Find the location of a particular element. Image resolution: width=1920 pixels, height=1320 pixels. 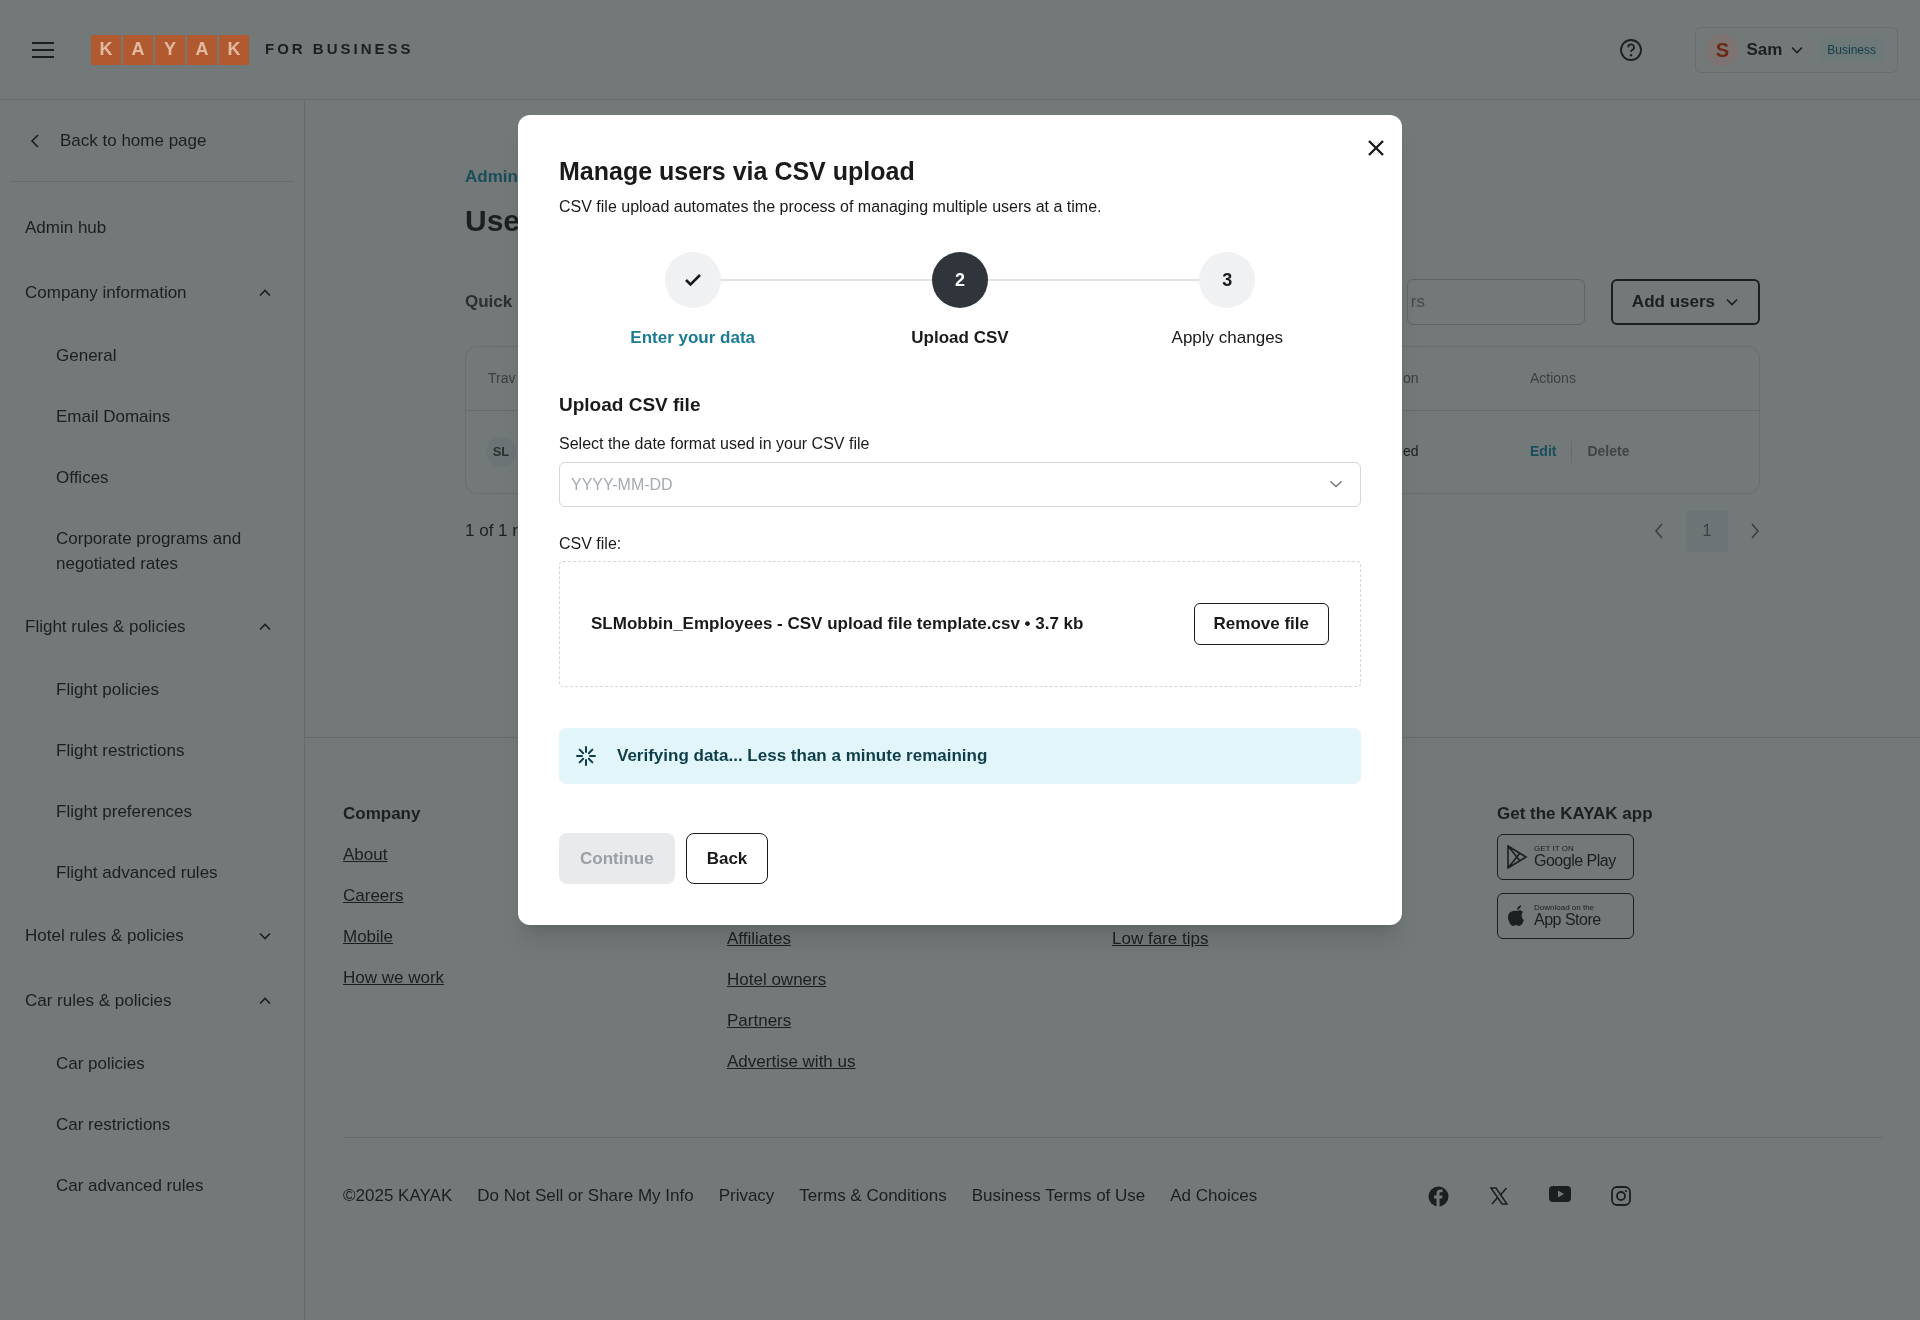

account-menu: S Sam Business is located at coordinates (1796, 49).